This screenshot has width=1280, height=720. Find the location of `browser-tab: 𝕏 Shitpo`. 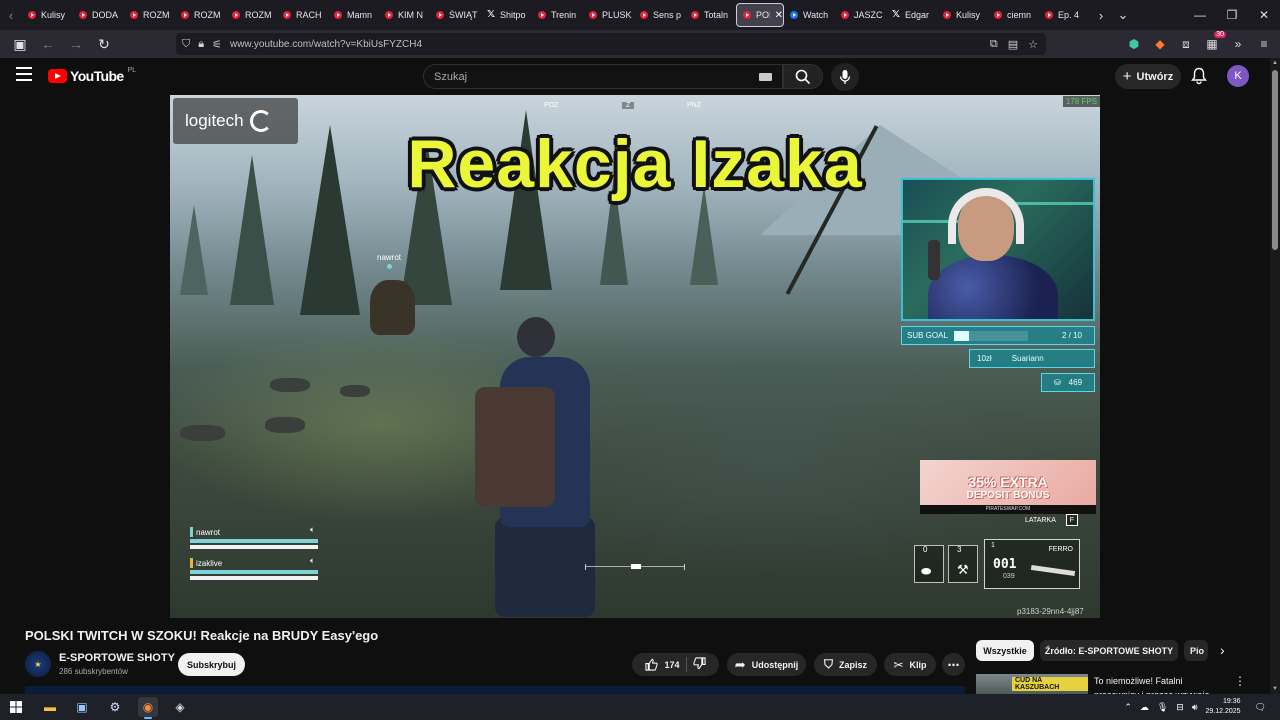

browser-tab: 𝕏 Shitpo is located at coordinates (506, 15).